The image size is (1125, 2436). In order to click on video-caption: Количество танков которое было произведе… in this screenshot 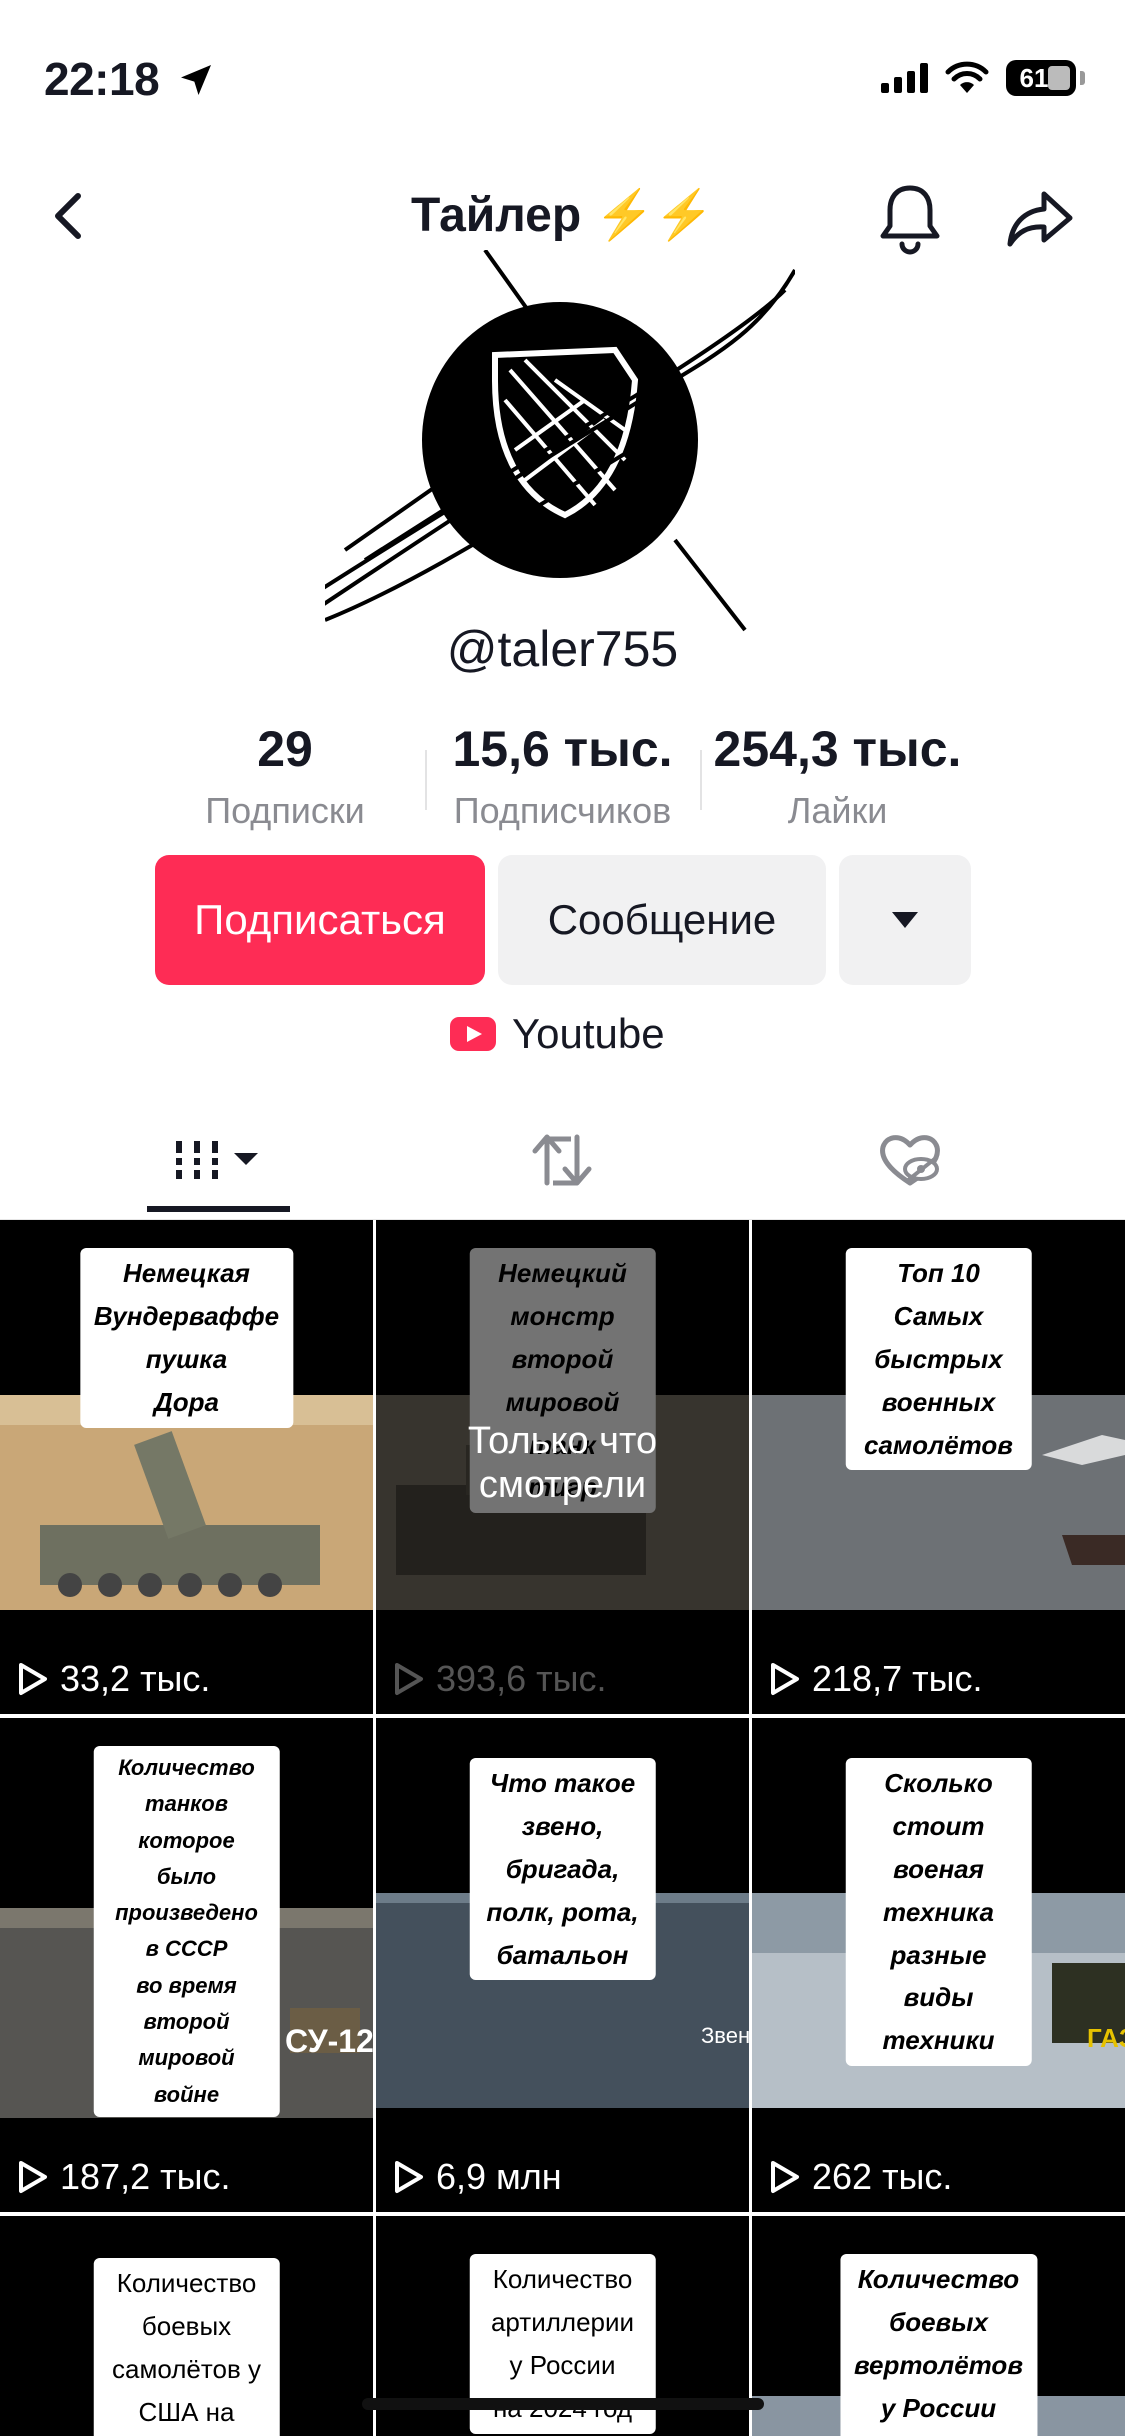, I will do `click(186, 1931)`.